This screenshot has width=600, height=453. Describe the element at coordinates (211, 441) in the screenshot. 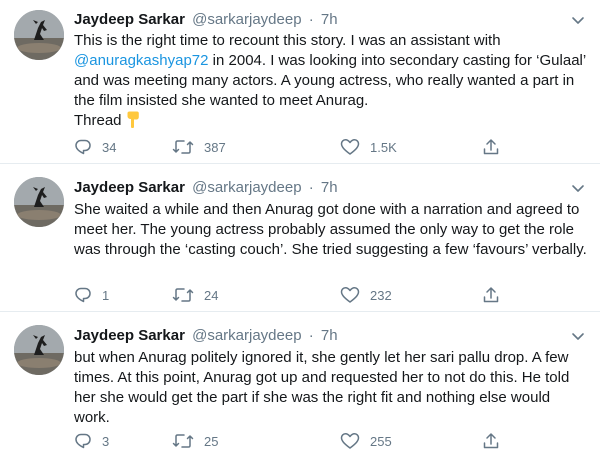

I see `retweet-count: 25` at that location.